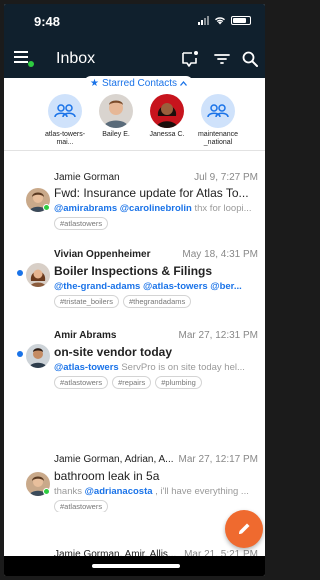 Image resolution: width=320 pixels, height=580 pixels. I want to click on chevron-up-icon, so click(184, 83).